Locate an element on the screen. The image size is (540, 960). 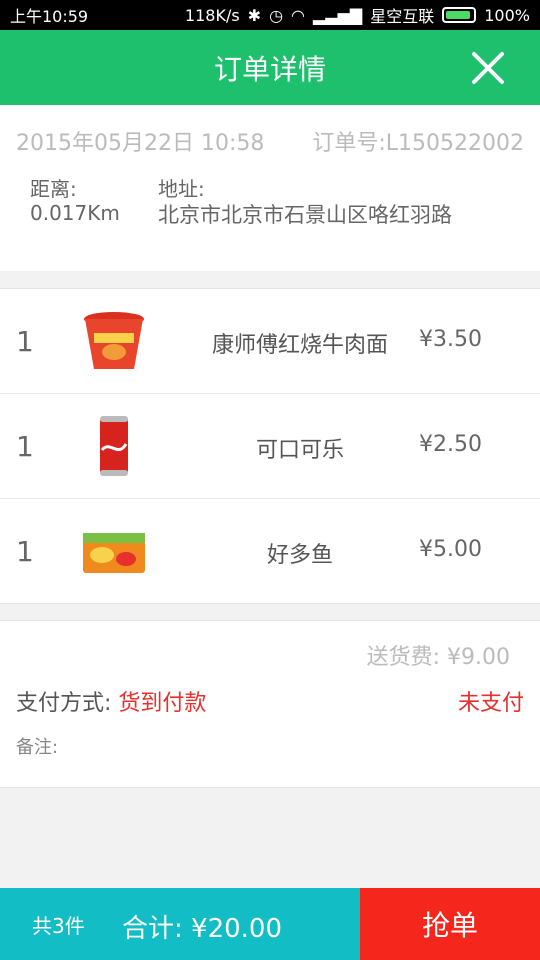
item-name: 康师傅红烧牛肉面 is located at coordinates (299, 345).